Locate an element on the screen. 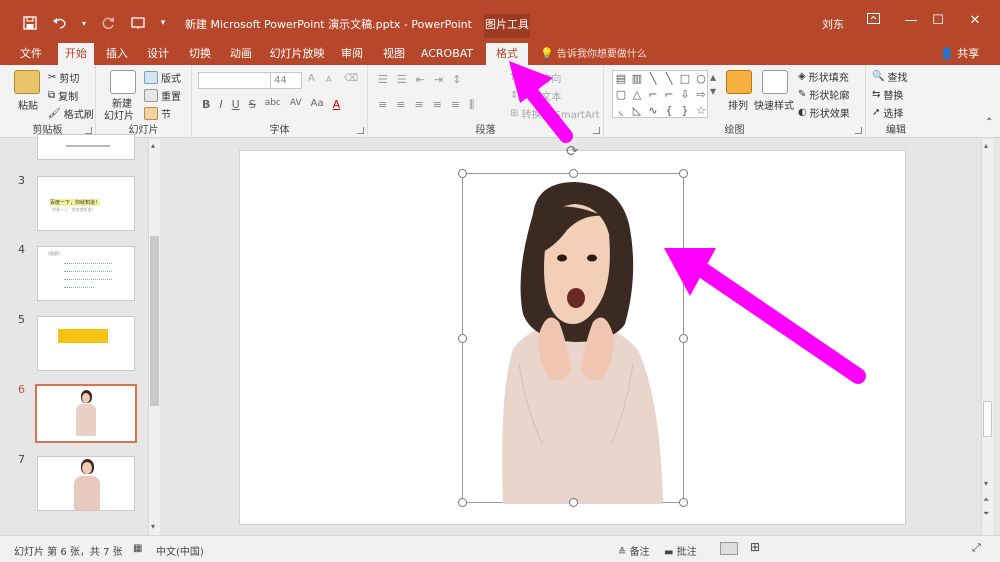 Image resolution: width=1000 pixels, height=562 pixels. text-direction-button: ⇅ 文字方向 is located at coordinates (535, 77).